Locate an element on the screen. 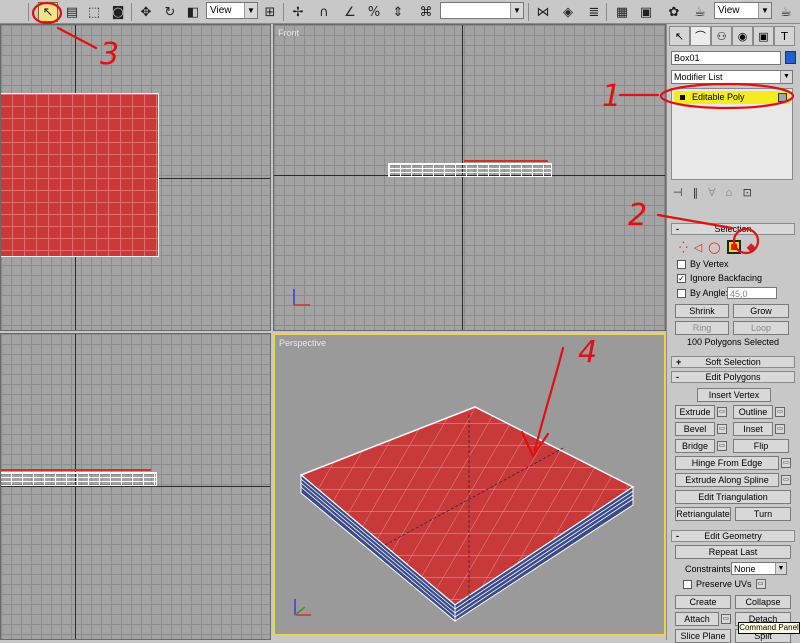 This screenshot has width=800, height=643. outline-settings-icon: ▭ is located at coordinates (780, 412).